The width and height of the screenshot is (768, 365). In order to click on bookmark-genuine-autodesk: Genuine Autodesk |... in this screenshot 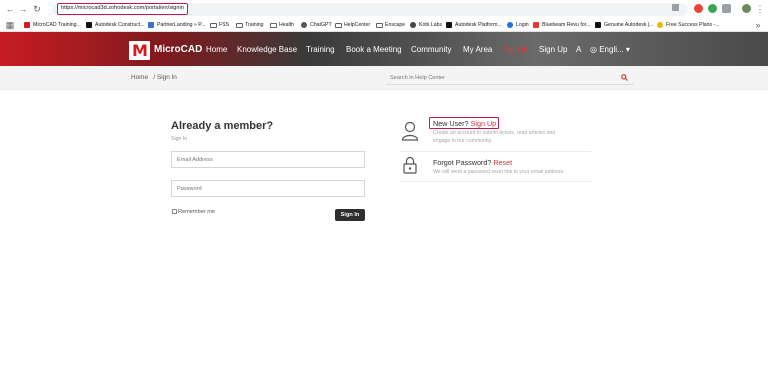, I will do `click(624, 25)`.